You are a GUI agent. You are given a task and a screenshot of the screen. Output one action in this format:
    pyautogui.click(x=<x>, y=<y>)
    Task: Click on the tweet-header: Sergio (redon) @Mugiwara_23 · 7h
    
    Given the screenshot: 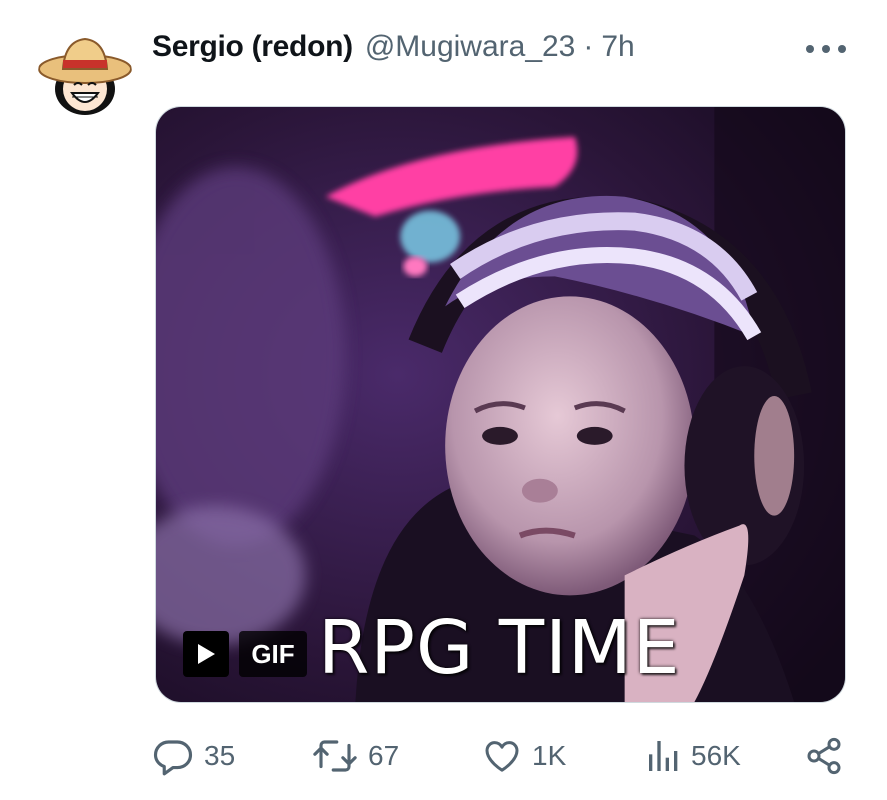 What is the action you would take?
    pyautogui.click(x=393, y=50)
    